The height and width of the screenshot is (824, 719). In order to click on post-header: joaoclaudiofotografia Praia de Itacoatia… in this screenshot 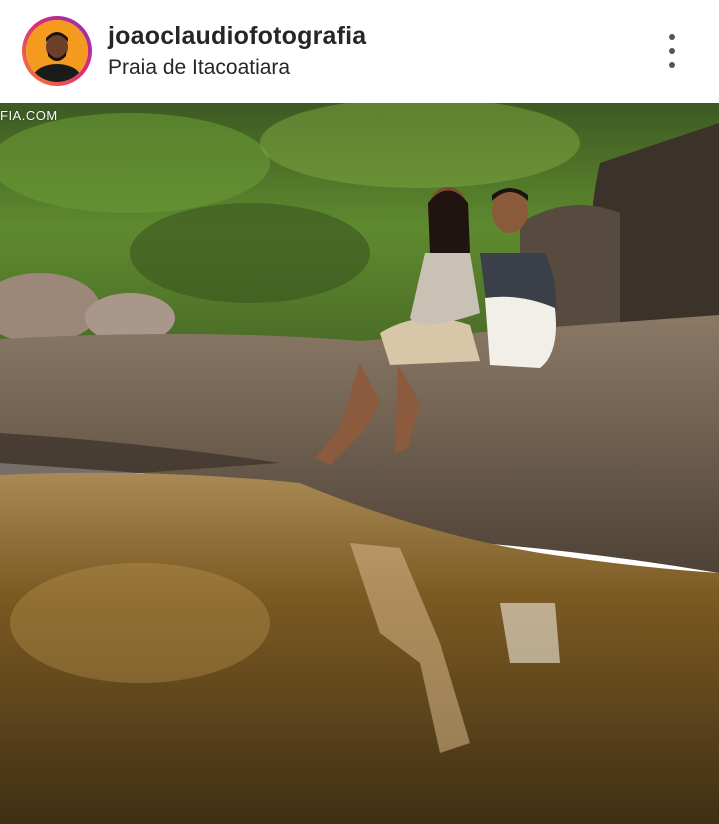, I will do `click(359, 51)`.